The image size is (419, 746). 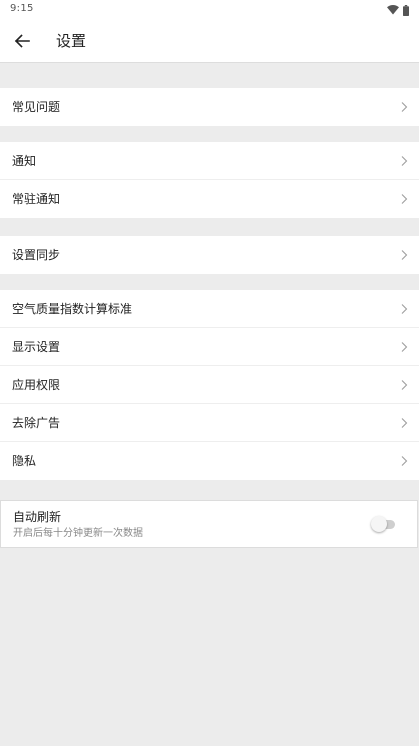 I want to click on settings-item-label: 空气质量指数计算标准, so click(x=72, y=309).